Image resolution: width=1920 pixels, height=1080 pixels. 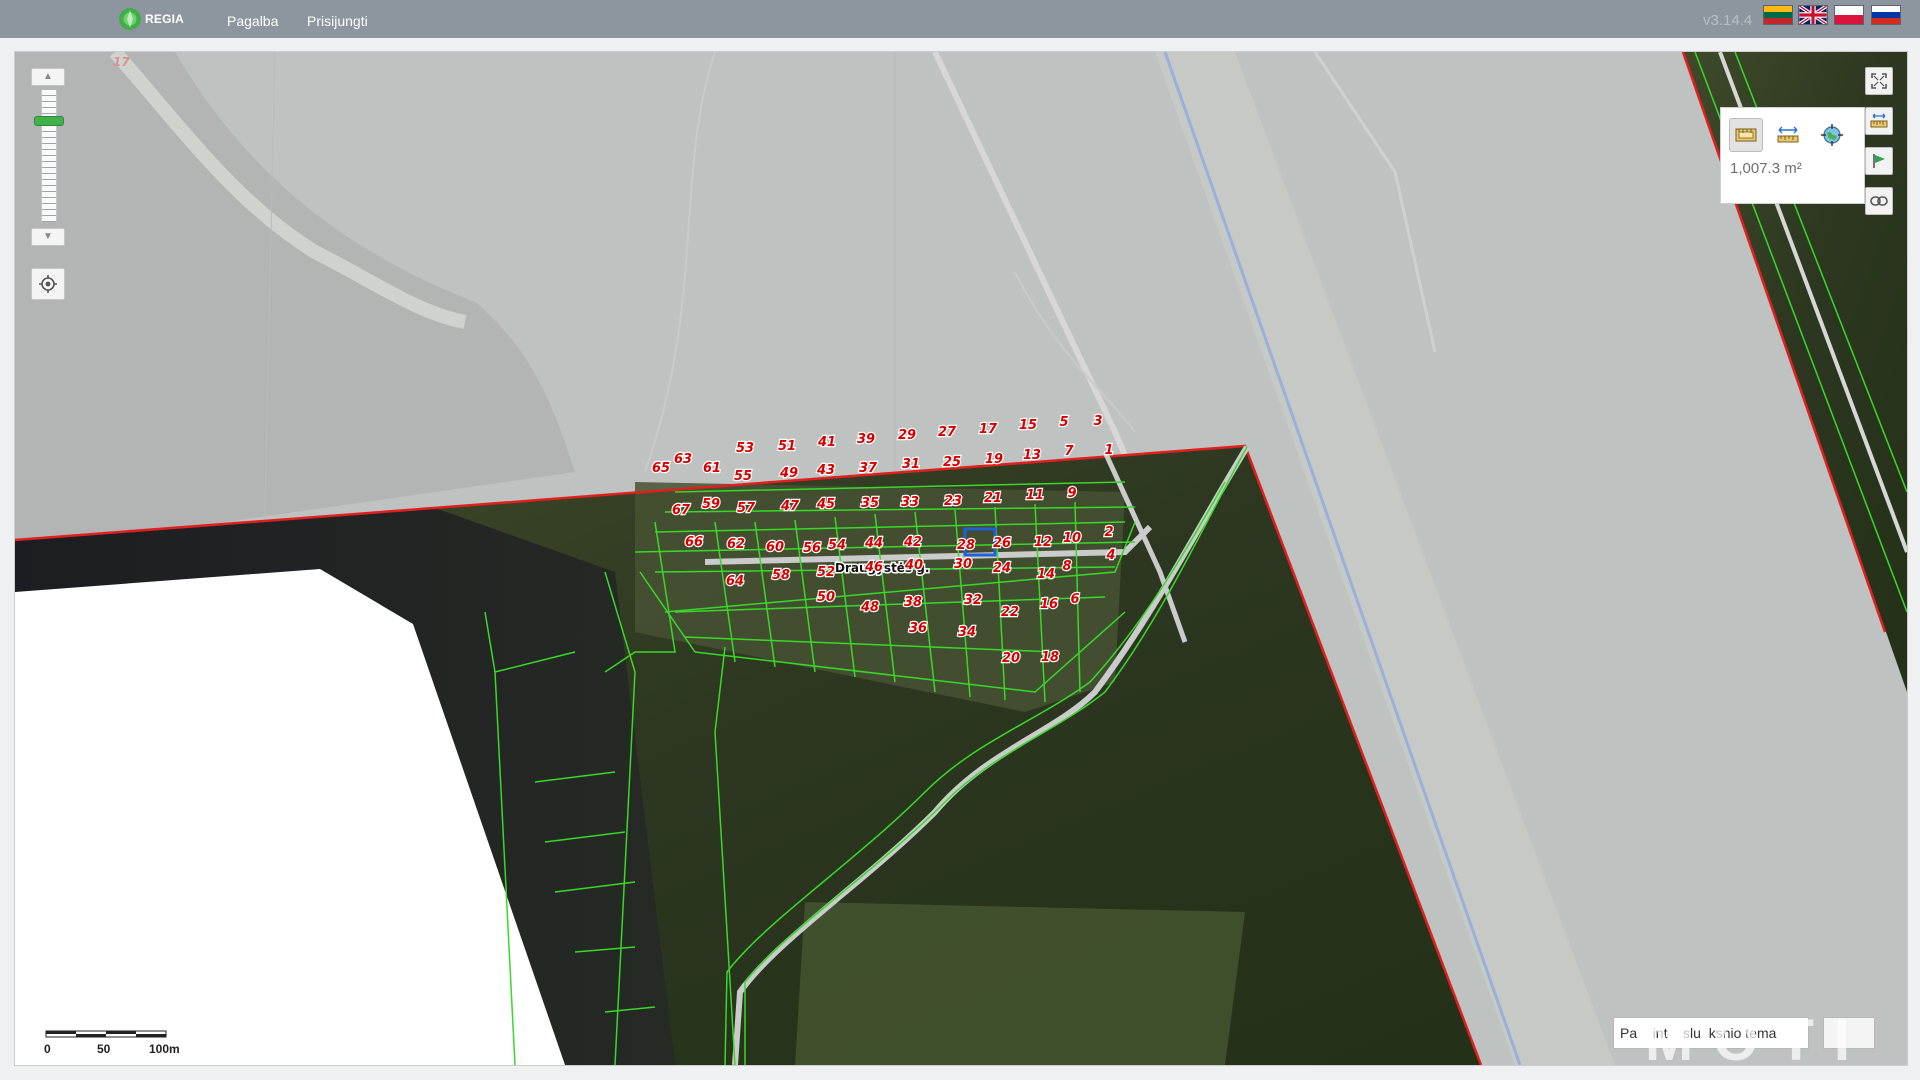 I want to click on language-pl-flag-icon, so click(x=1849, y=15).